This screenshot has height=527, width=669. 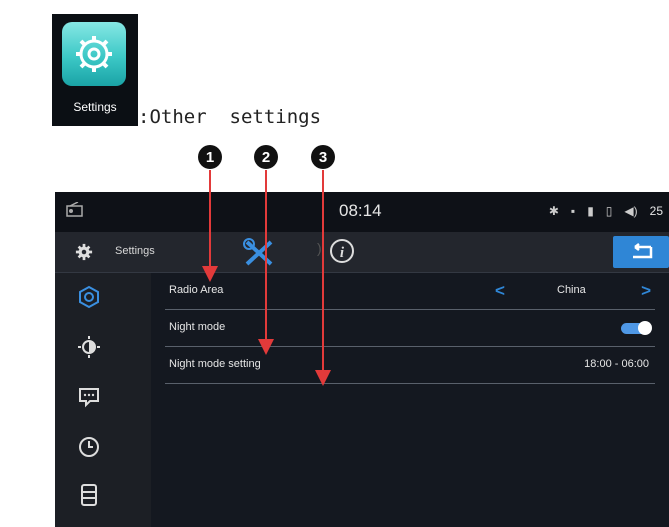 What do you see at coordinates (75, 212) in the screenshot?
I see `radio-icon` at bounding box center [75, 212].